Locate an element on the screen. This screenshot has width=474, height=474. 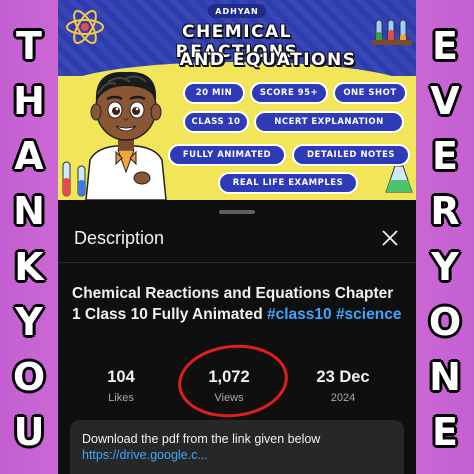
everyone-letters: E V E R Y O N E is located at coordinates (445, 237).